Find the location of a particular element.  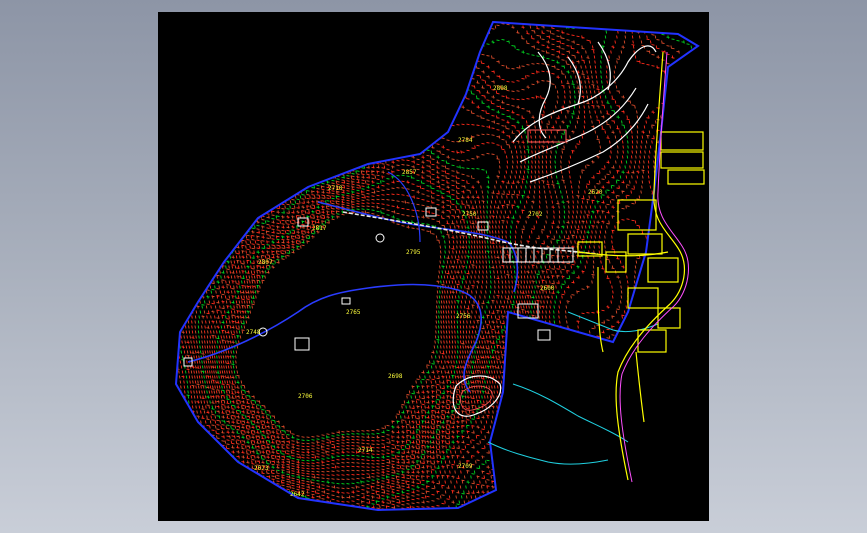

elevation-label: 2765 is located at coordinates (353, 312).